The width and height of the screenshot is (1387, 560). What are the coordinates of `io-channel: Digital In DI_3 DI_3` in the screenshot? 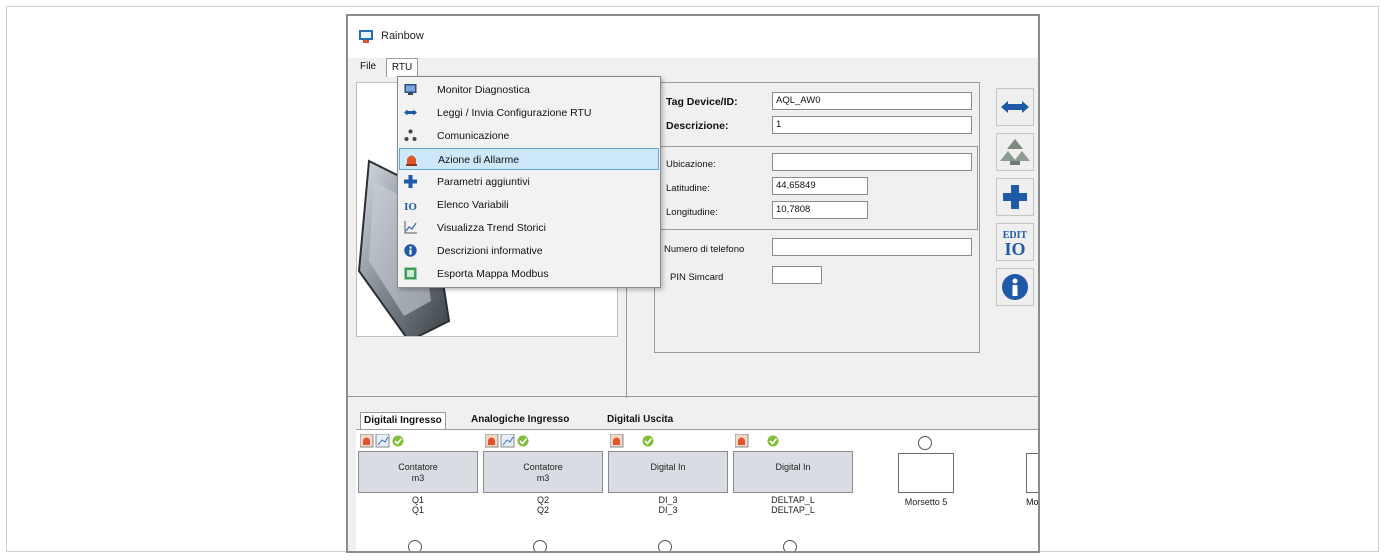 It's located at (668, 490).